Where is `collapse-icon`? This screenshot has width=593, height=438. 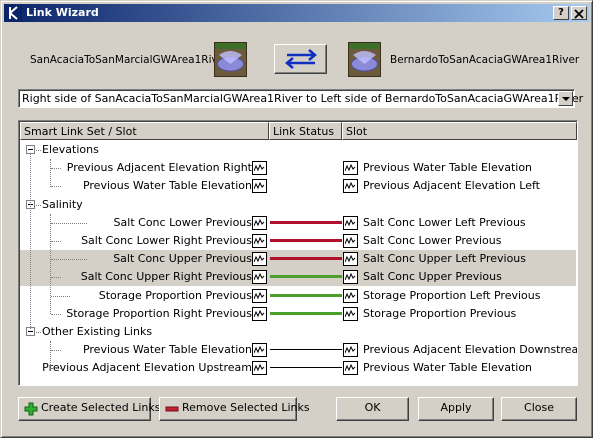 collapse-icon is located at coordinates (30, 149).